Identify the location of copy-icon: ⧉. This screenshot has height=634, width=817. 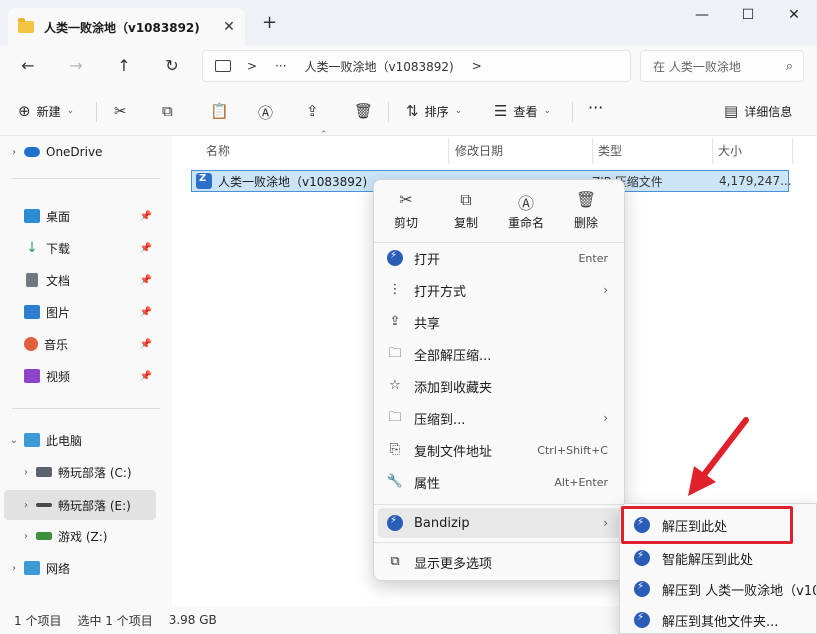
(167, 111).